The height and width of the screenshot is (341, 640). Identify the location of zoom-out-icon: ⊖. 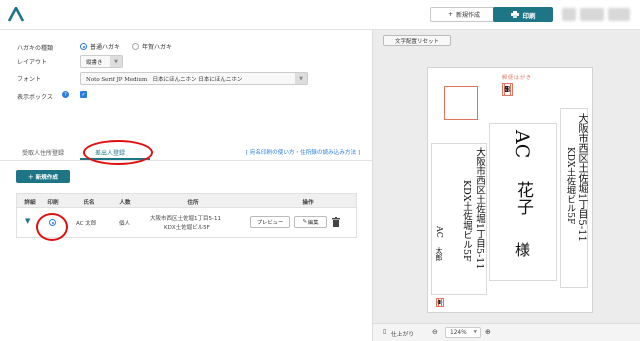
(435, 332).